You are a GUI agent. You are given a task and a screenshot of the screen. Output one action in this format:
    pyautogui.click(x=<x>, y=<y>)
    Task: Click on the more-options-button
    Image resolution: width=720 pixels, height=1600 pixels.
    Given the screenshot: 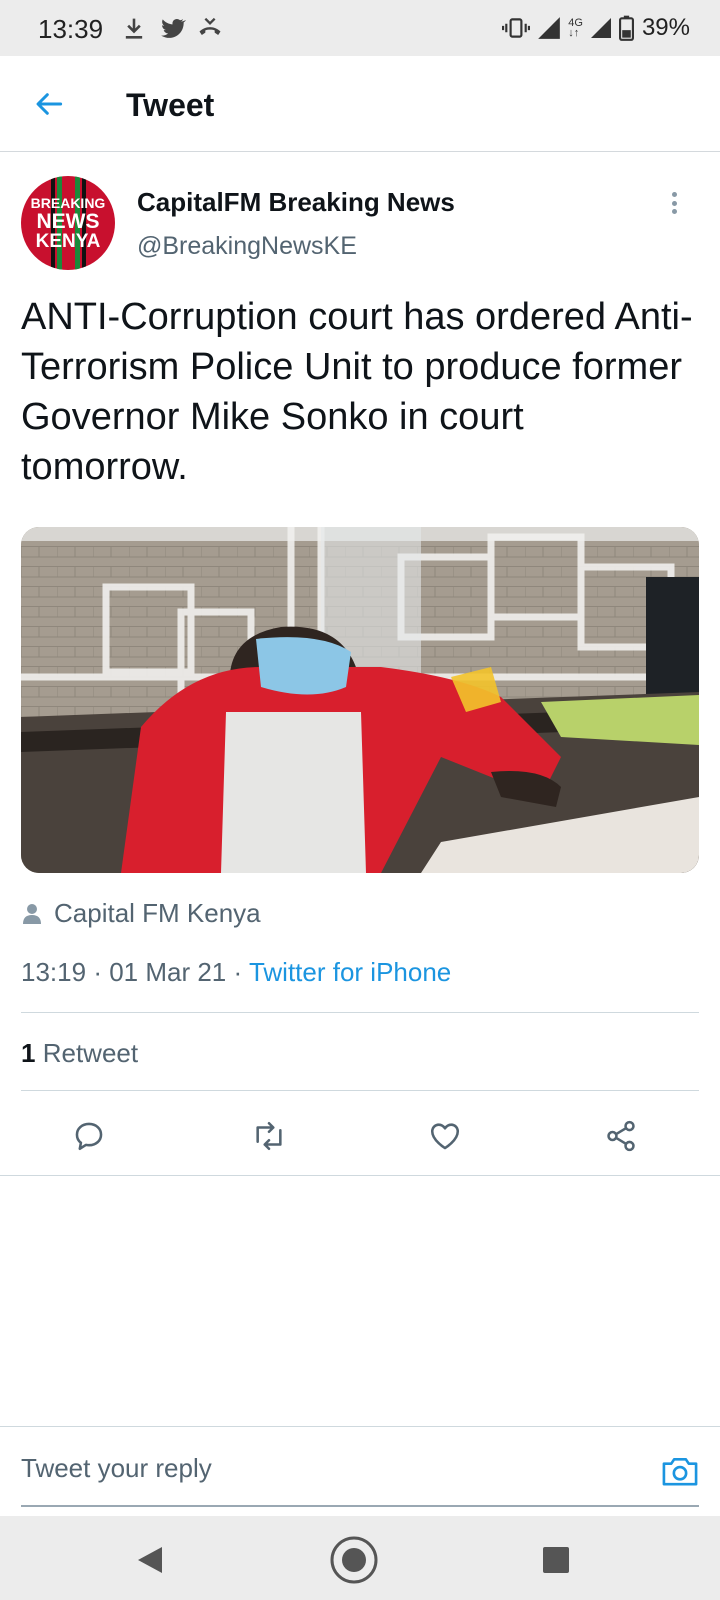 What is the action you would take?
    pyautogui.click(x=674, y=203)
    